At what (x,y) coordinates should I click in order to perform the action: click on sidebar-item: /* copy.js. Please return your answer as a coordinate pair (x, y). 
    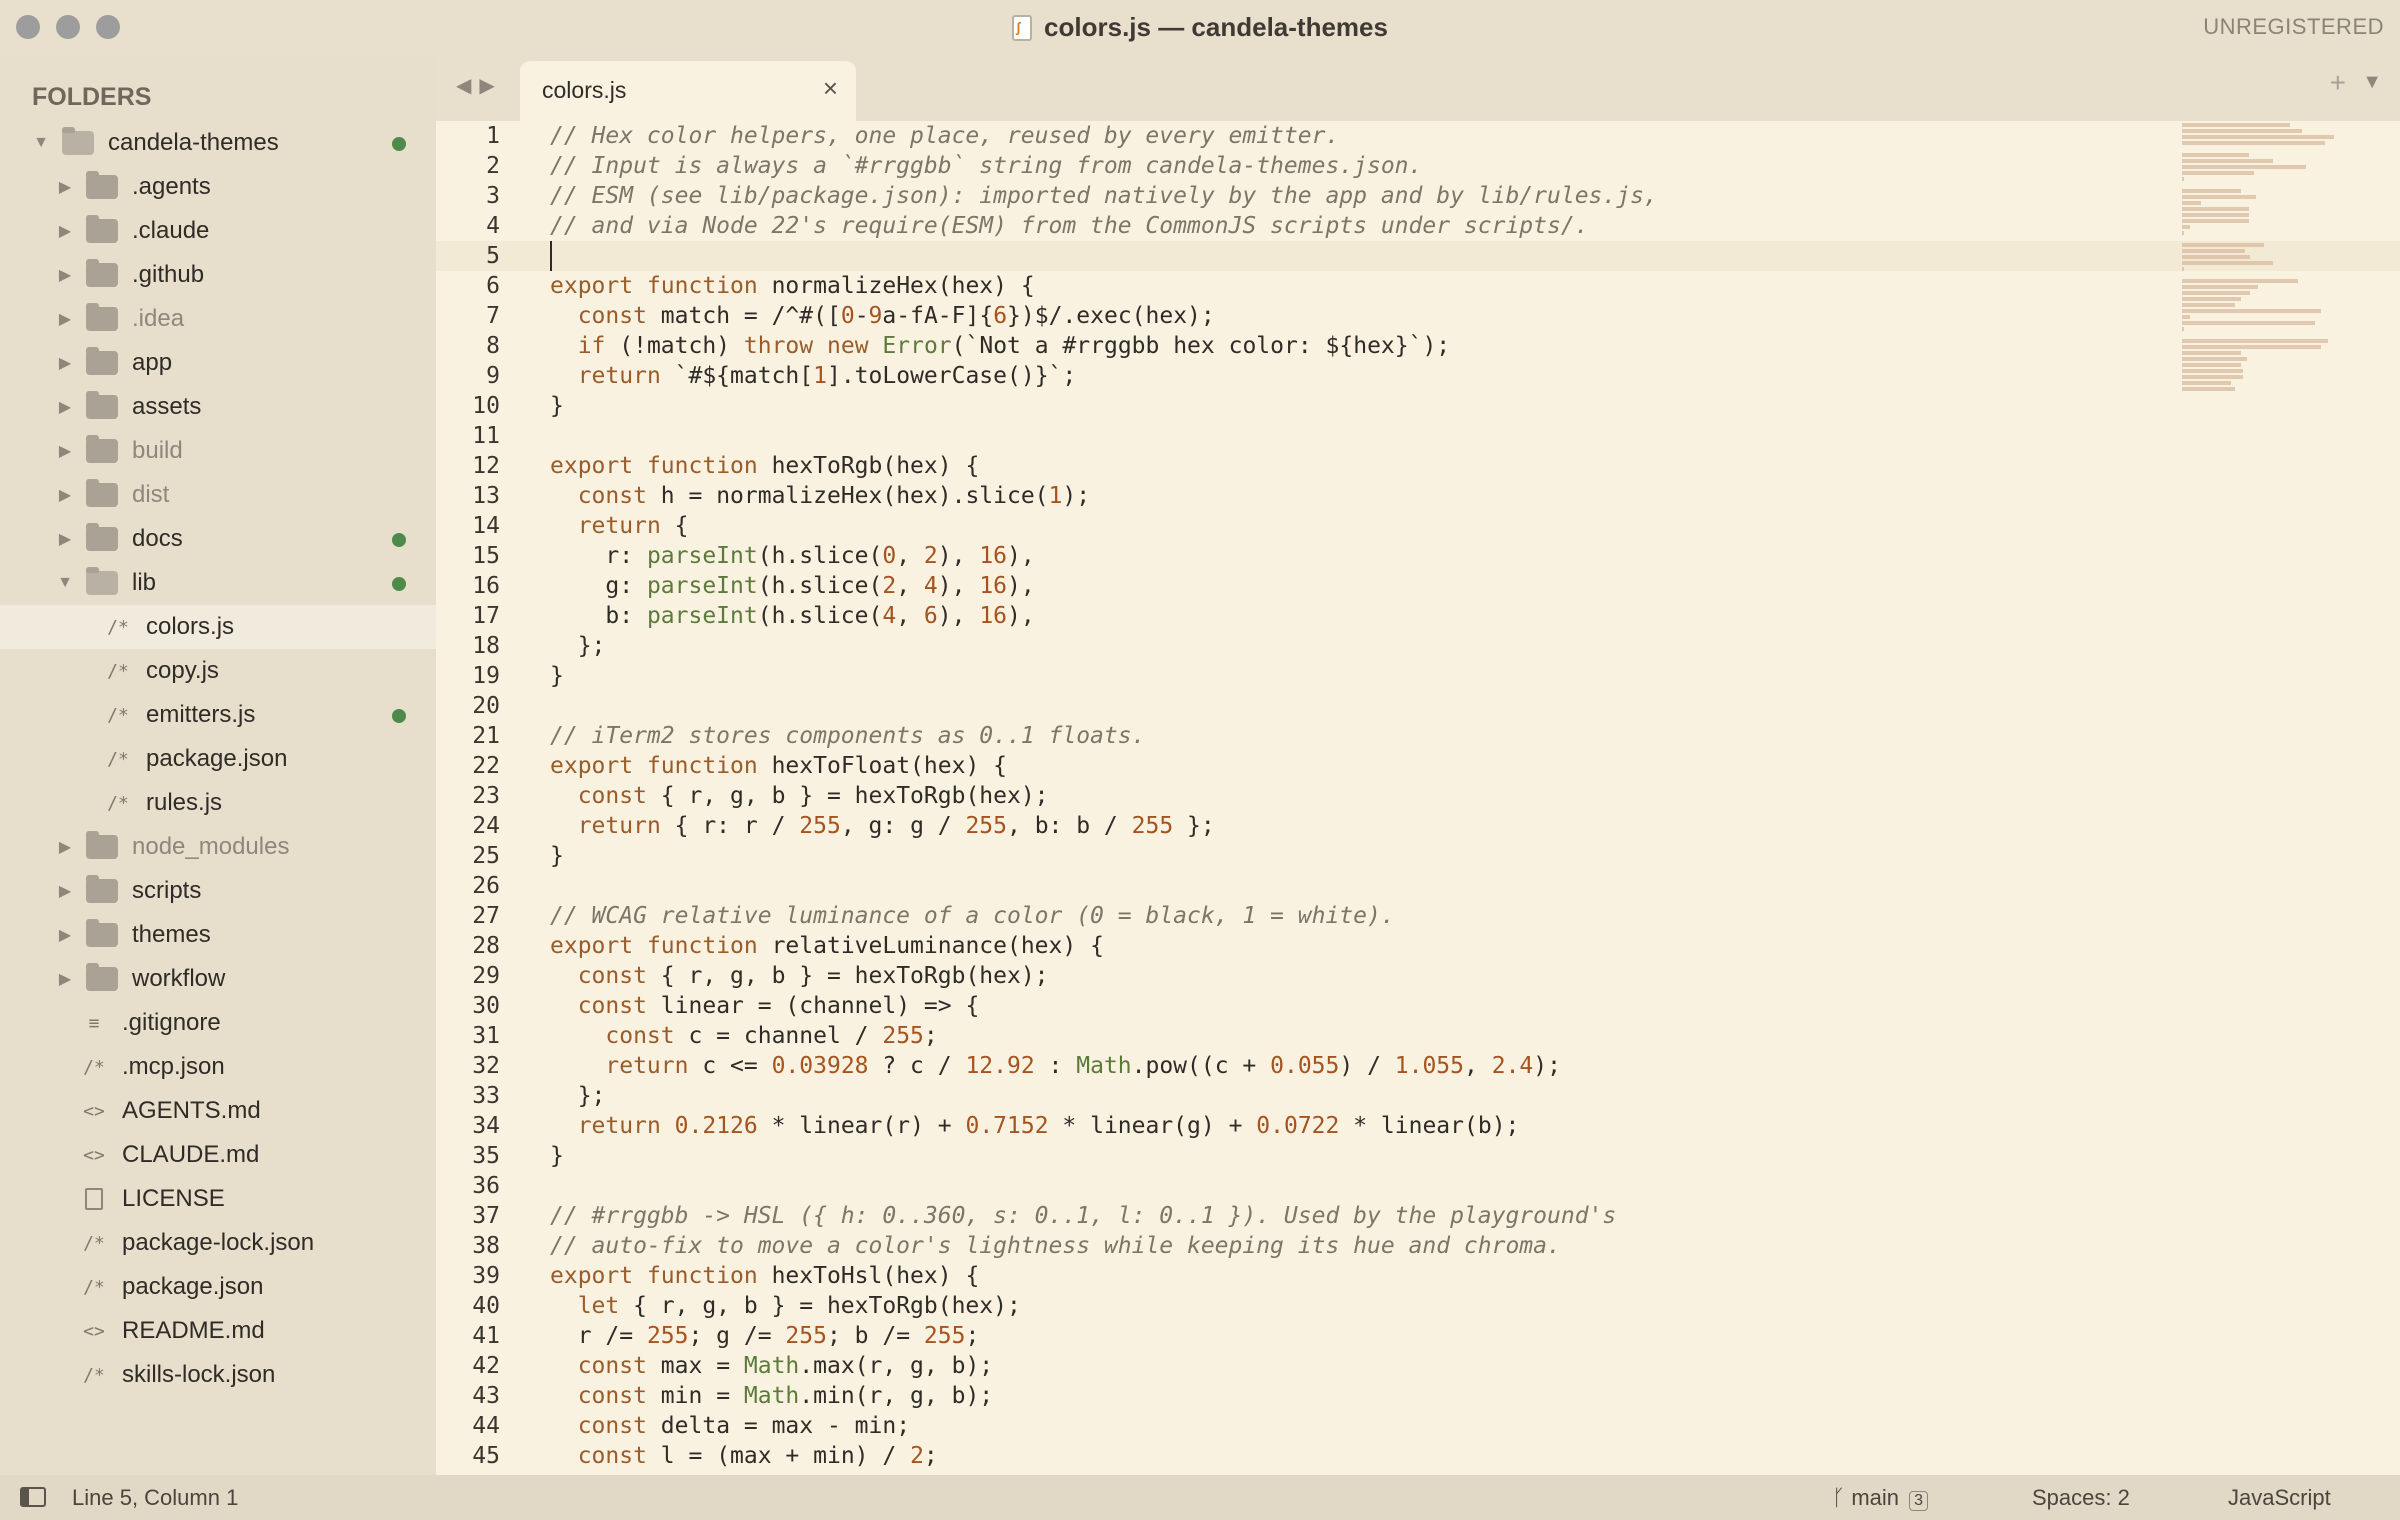
    Looking at the image, I should click on (218, 671).